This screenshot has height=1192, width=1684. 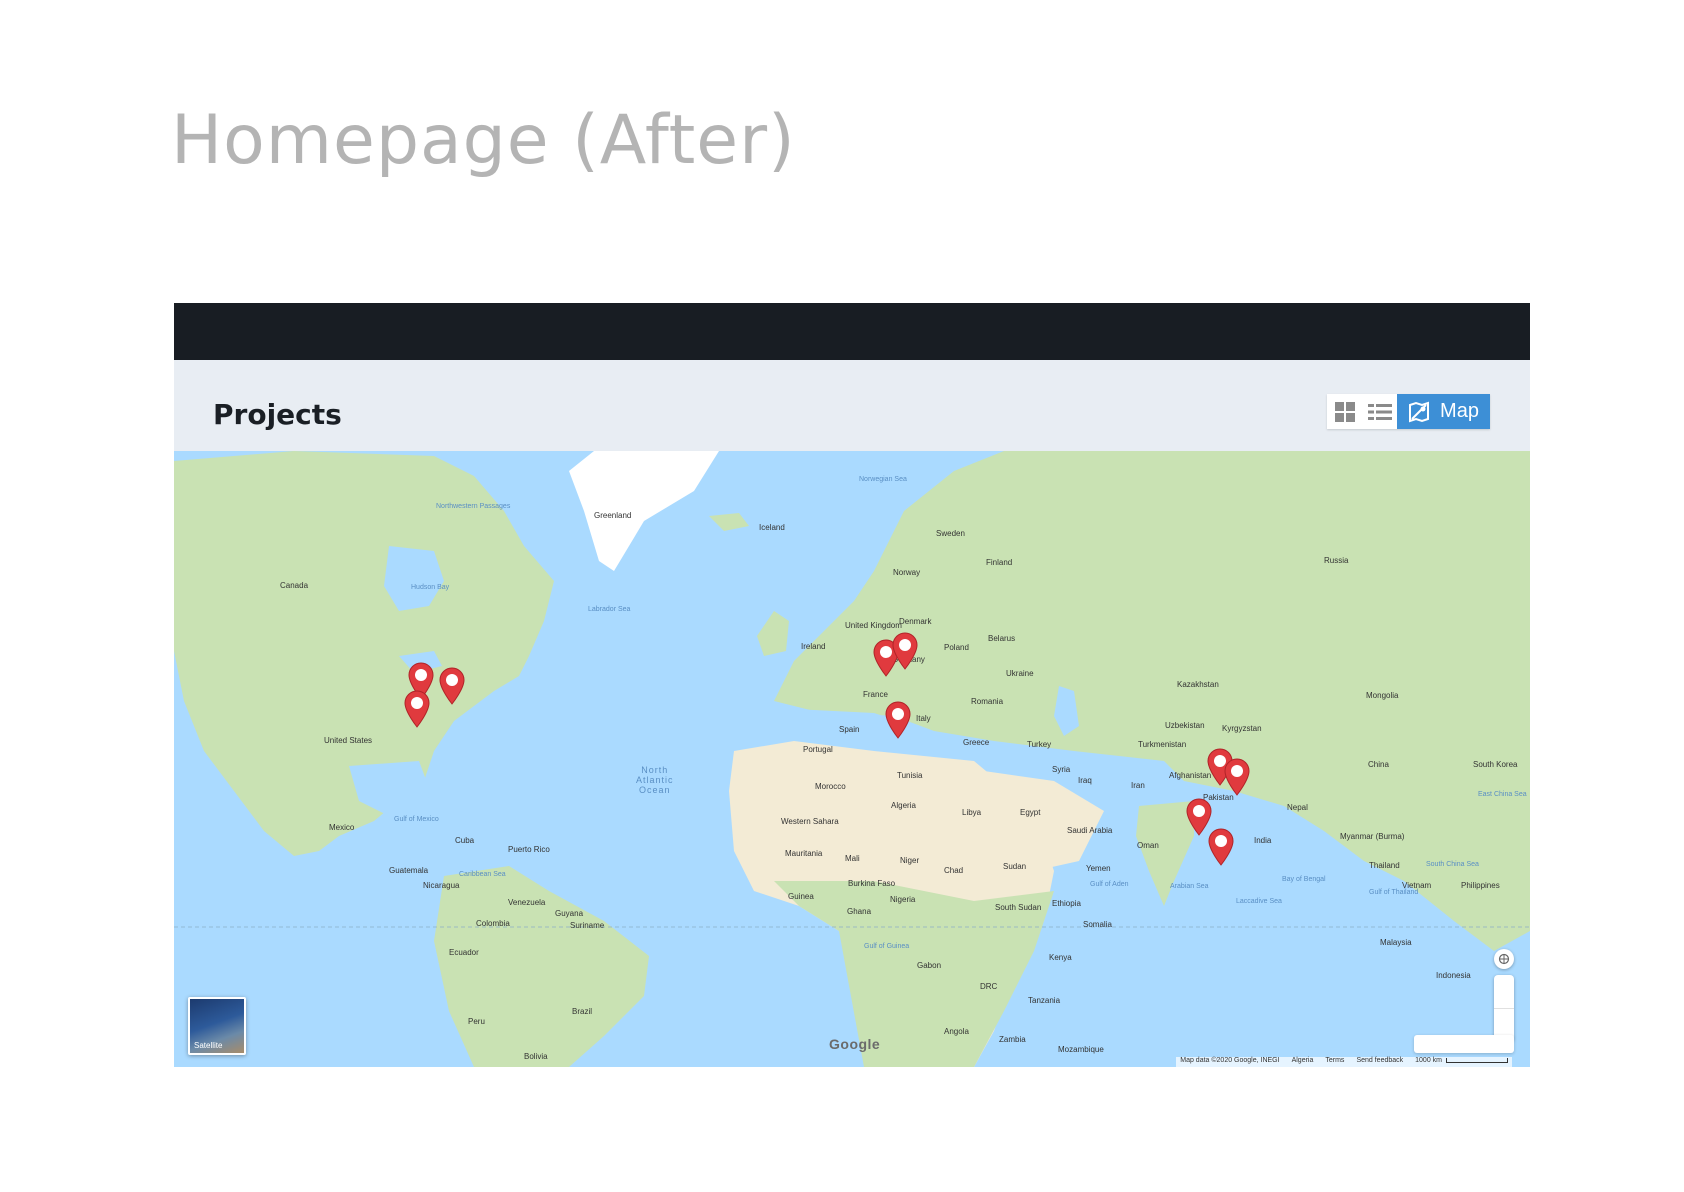 I want to click on marker-tunisia, so click(x=898, y=719).